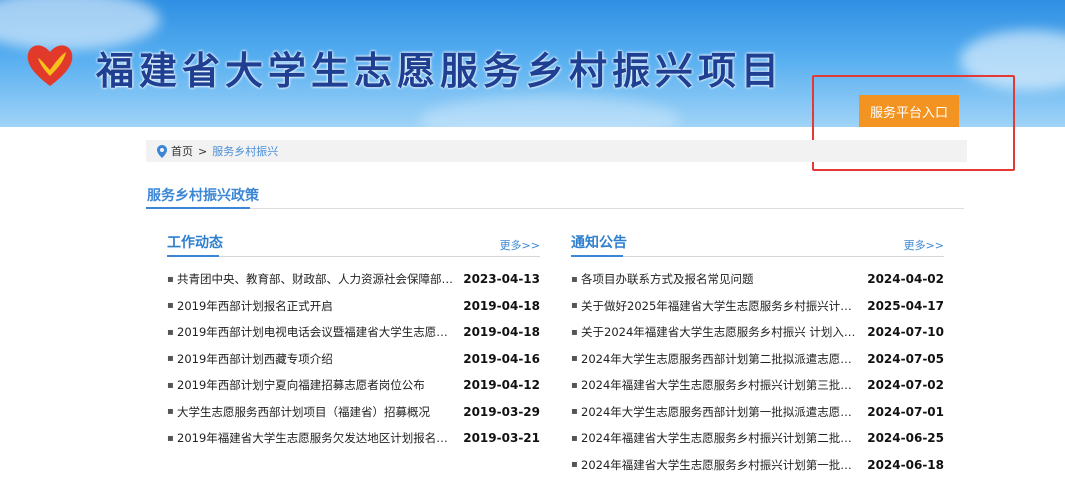 Image resolution: width=1065 pixels, height=492 pixels. Describe the element at coordinates (905, 411) in the screenshot. I see `list-item-date: 2024-07-01` at that location.